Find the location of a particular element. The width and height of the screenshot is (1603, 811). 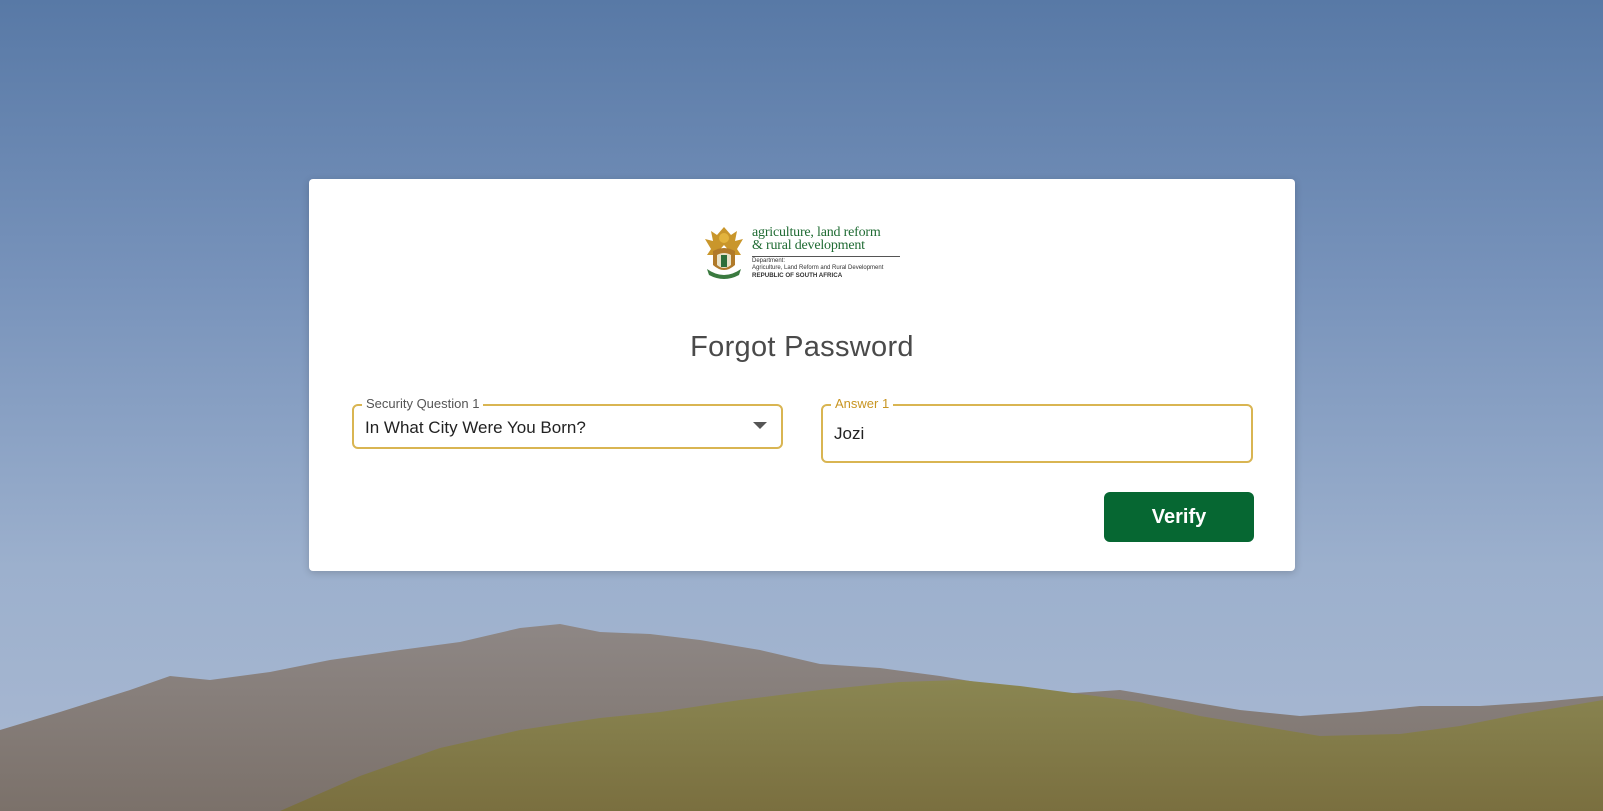

answer-input is located at coordinates (1034, 434).